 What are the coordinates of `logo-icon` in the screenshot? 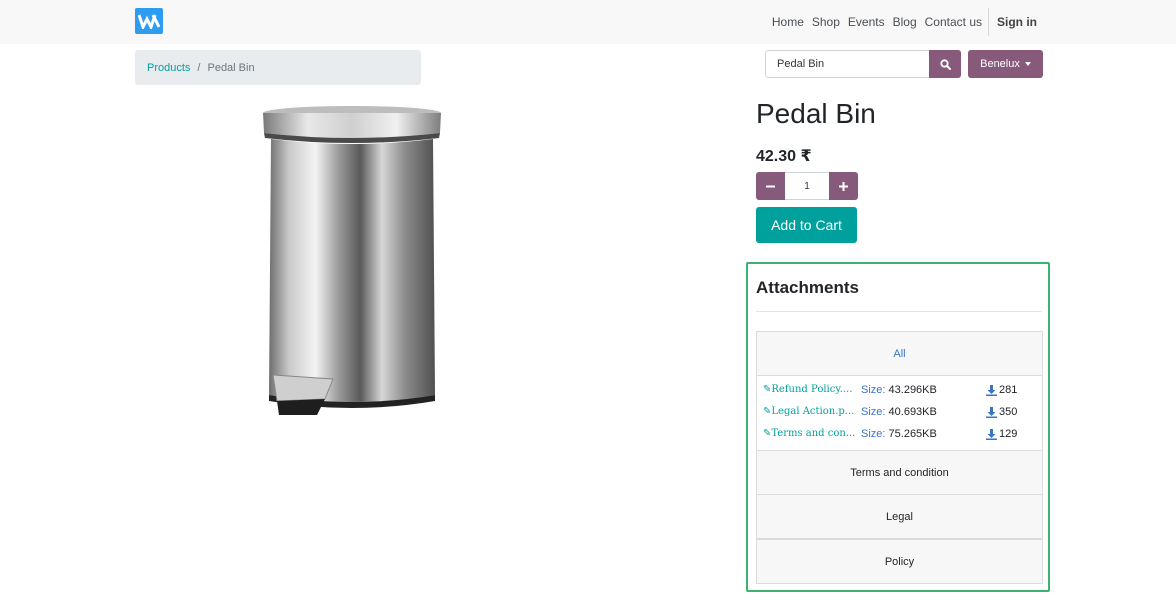 It's located at (149, 21).